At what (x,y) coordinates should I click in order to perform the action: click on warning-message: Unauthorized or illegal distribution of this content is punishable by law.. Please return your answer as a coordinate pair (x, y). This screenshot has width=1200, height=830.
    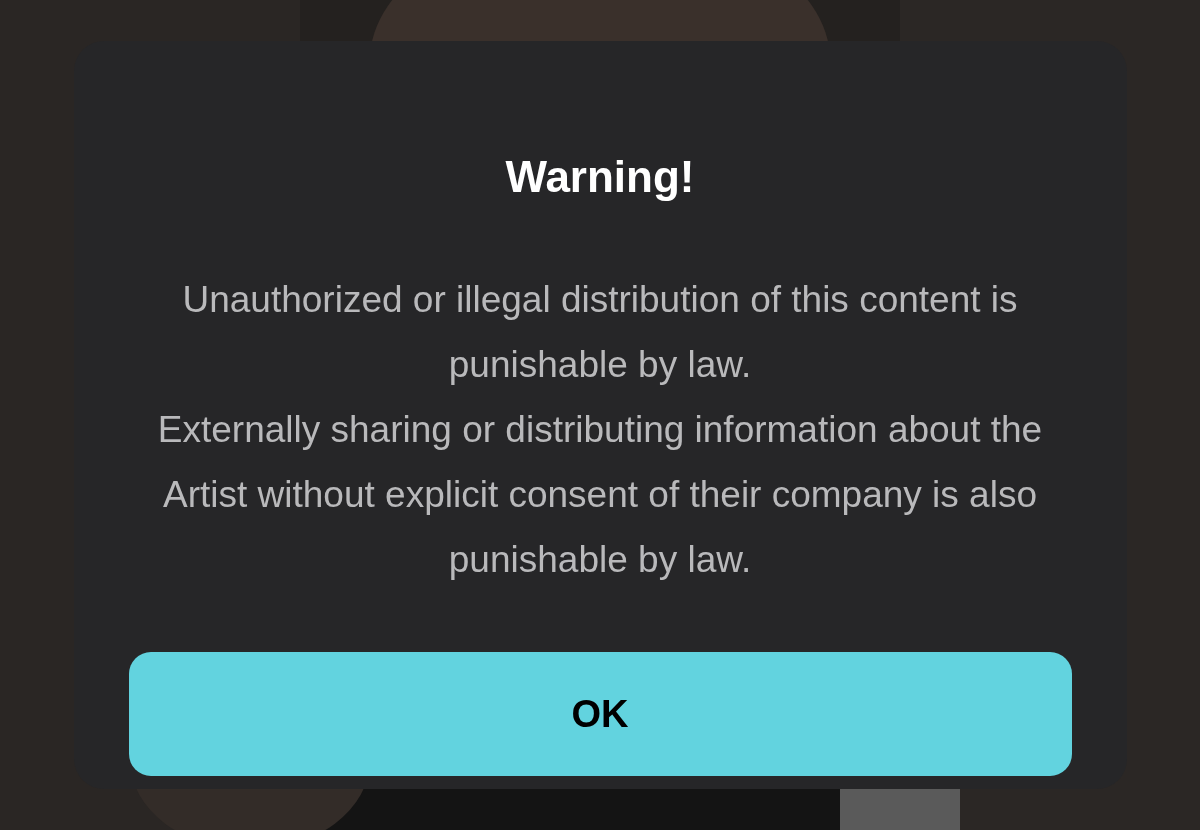
    Looking at the image, I should click on (600, 332).